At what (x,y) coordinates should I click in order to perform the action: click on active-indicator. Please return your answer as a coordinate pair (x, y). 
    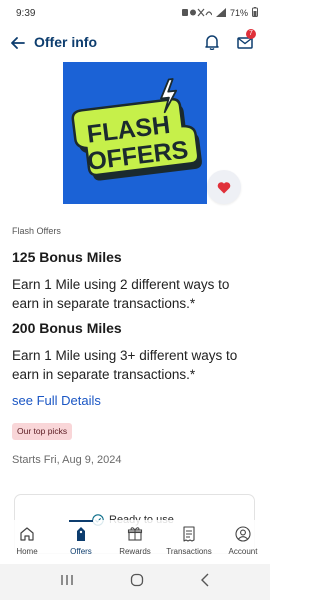
    Looking at the image, I should click on (81, 521).